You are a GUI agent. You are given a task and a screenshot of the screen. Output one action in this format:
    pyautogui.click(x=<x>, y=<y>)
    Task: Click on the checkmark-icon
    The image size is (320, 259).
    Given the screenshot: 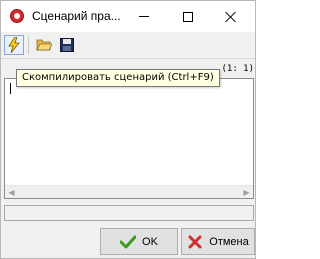 What is the action you would take?
    pyautogui.click(x=128, y=242)
    